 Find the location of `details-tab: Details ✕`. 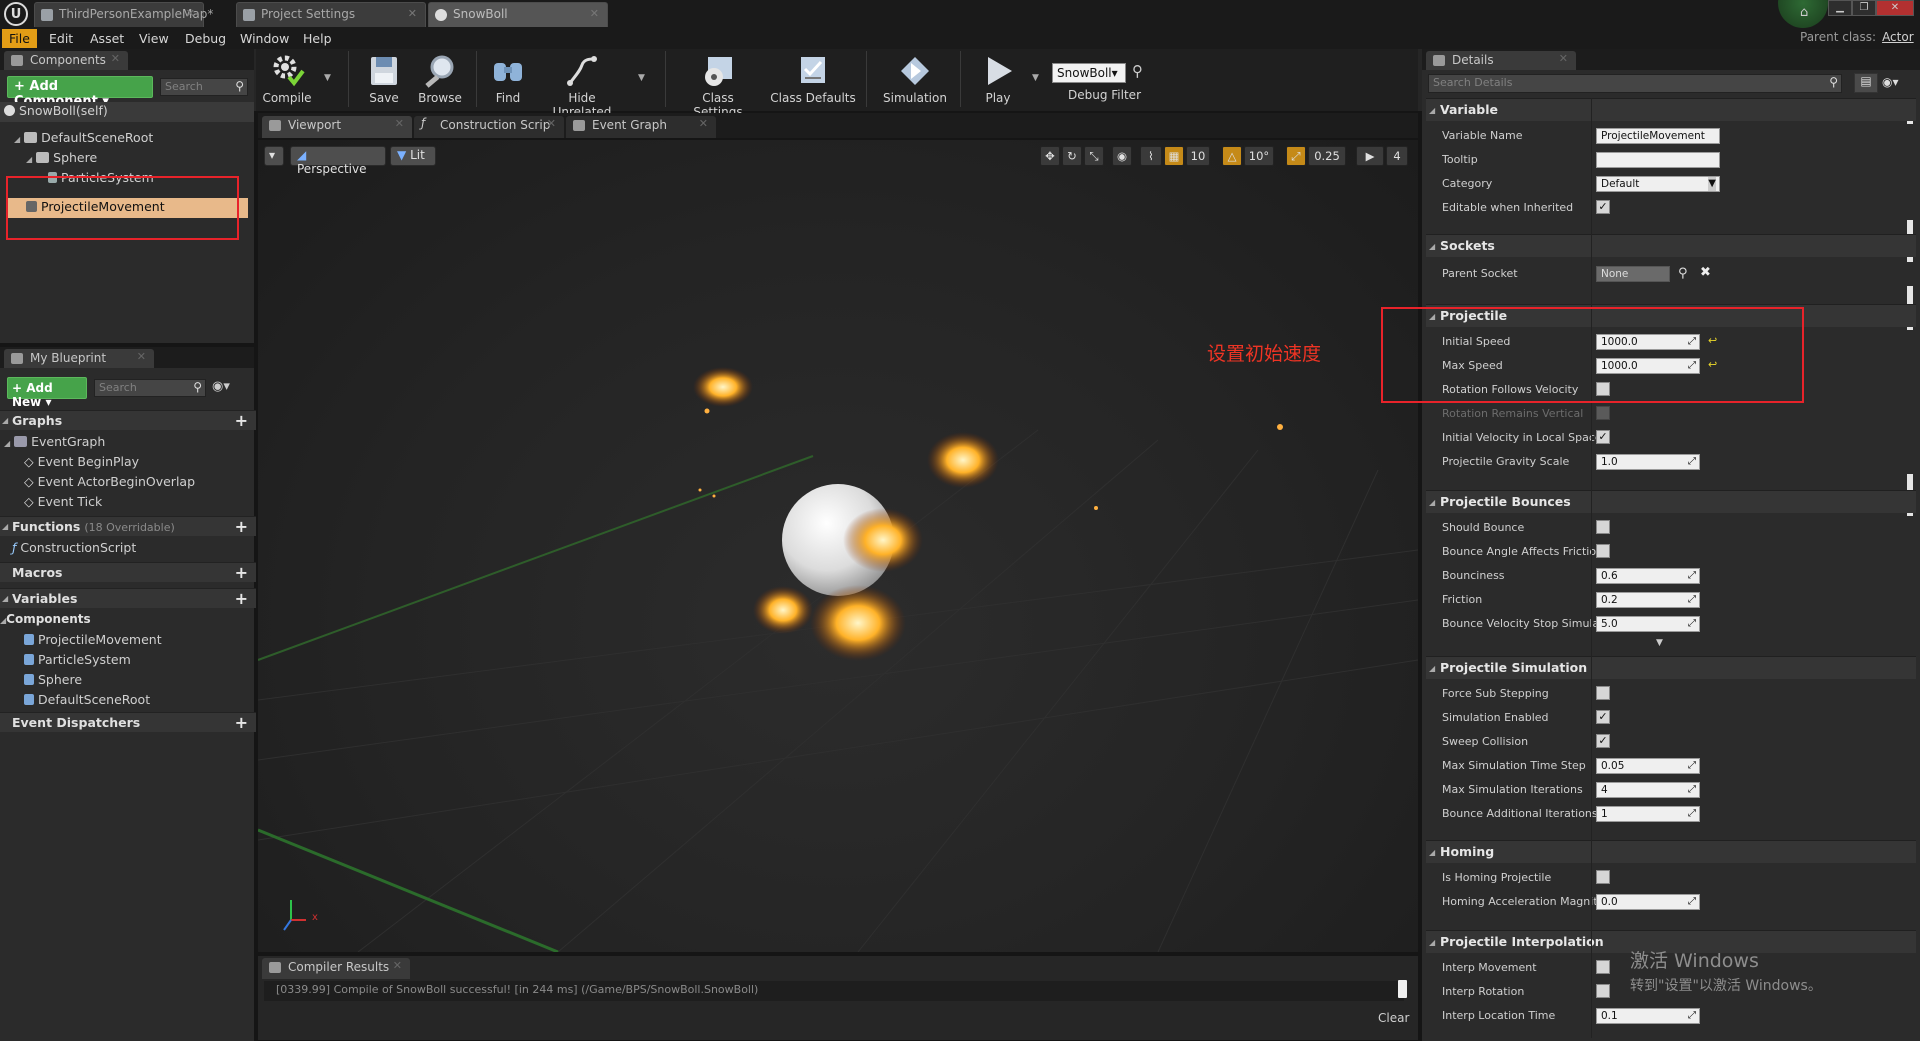

details-tab: Details ✕ is located at coordinates (1501, 60).